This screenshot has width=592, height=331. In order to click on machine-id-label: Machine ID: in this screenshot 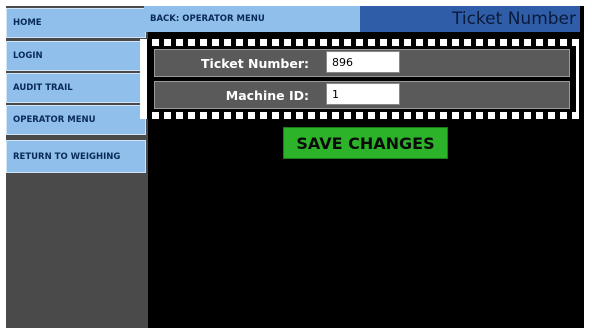, I will do `click(267, 95)`.